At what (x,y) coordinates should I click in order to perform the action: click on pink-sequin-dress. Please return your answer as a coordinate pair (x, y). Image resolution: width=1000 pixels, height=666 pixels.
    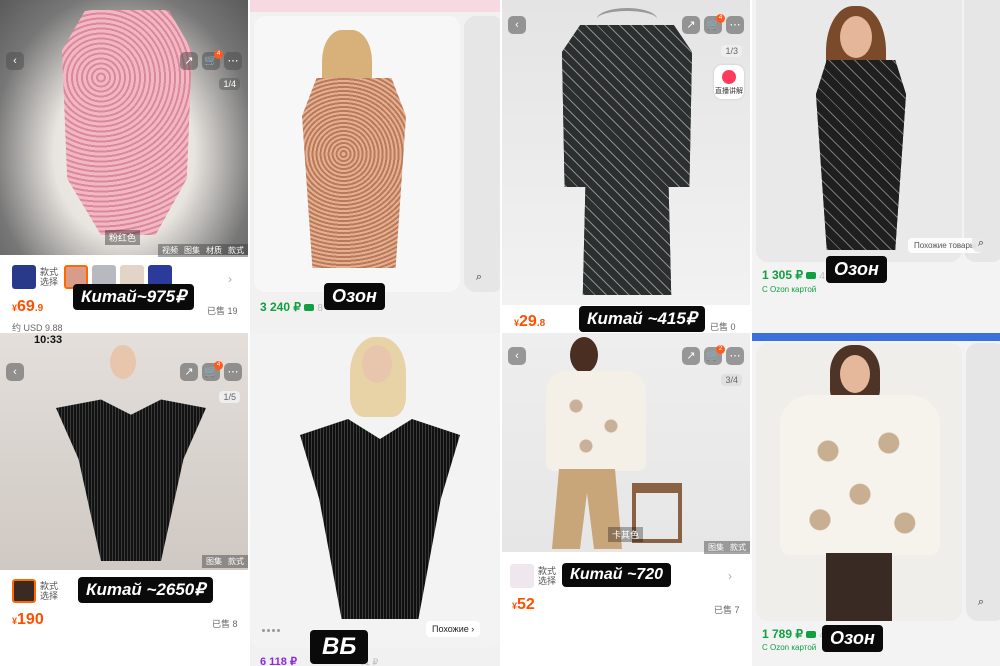
    Looking at the image, I should click on (127, 122).